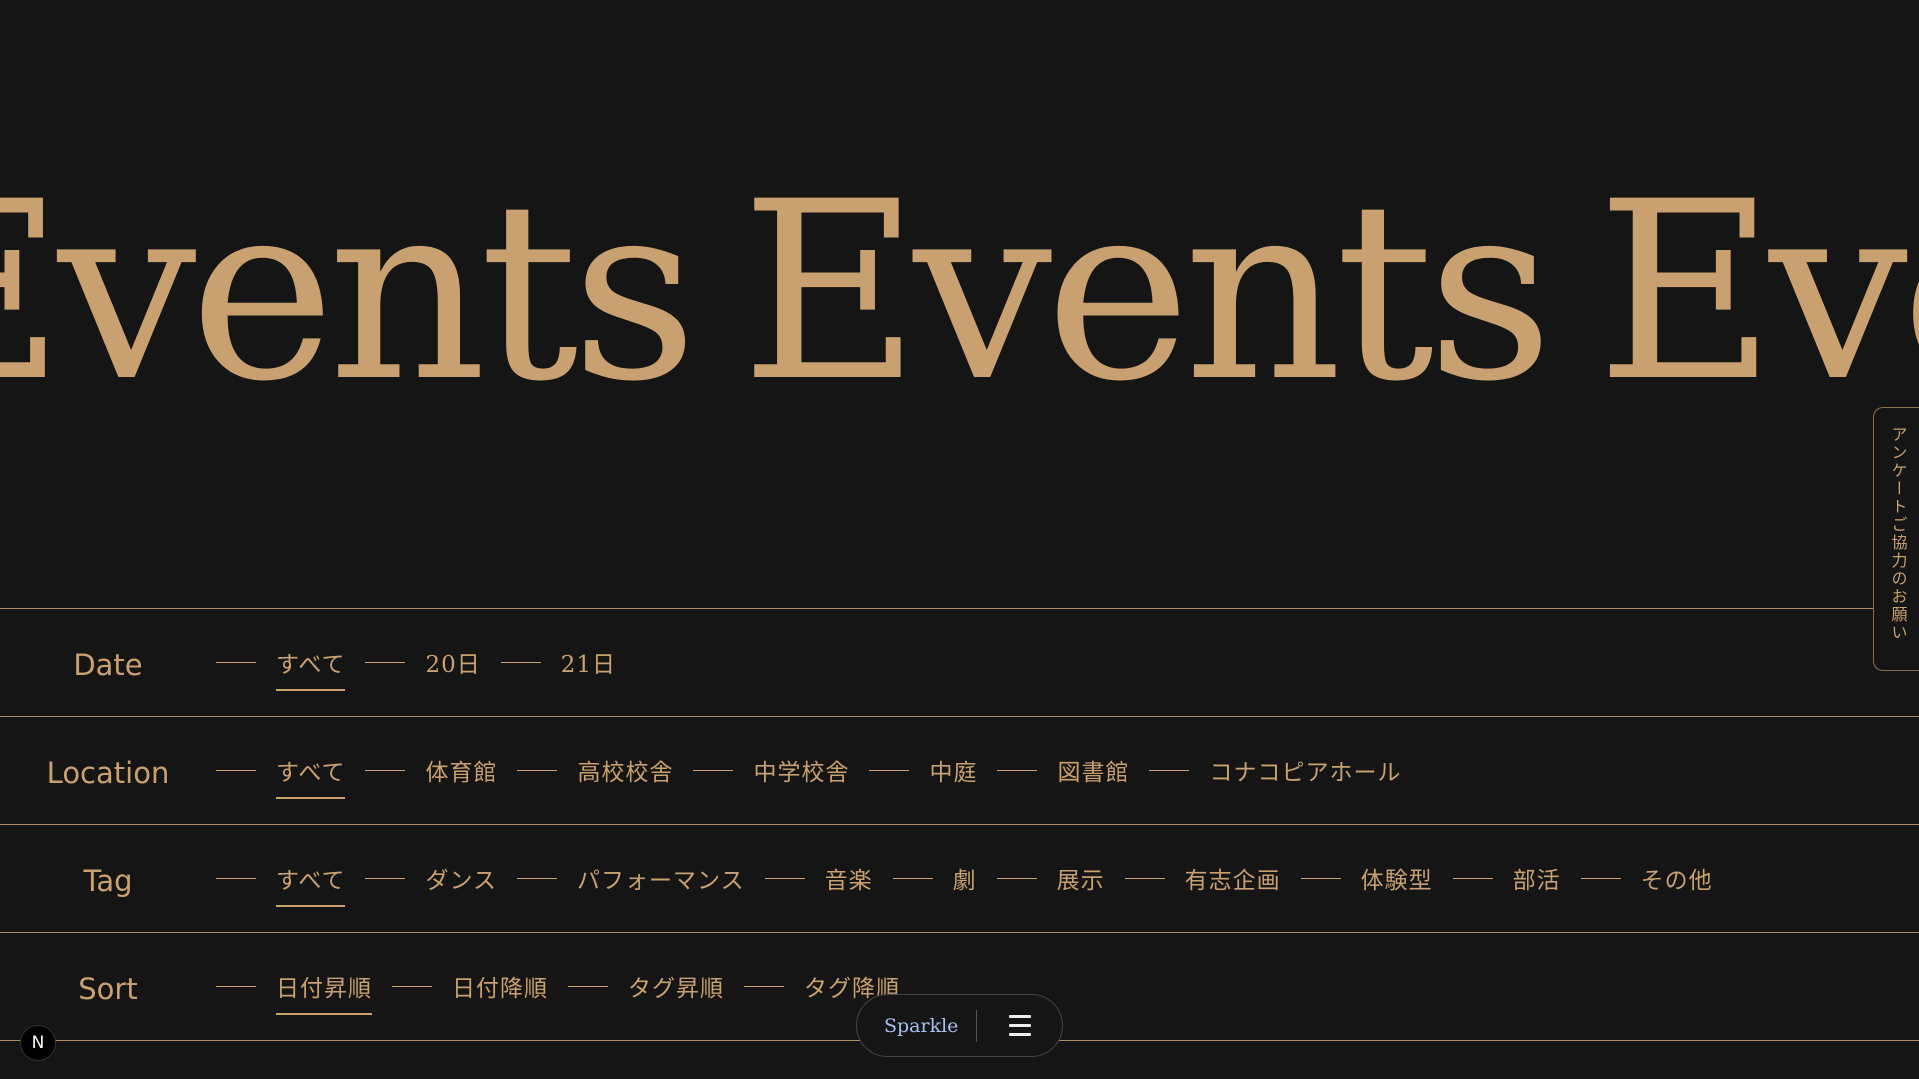 The height and width of the screenshot is (1079, 1919). Describe the element at coordinates (625, 776) in the screenshot. I see `filter-option-location: 高校校舎` at that location.